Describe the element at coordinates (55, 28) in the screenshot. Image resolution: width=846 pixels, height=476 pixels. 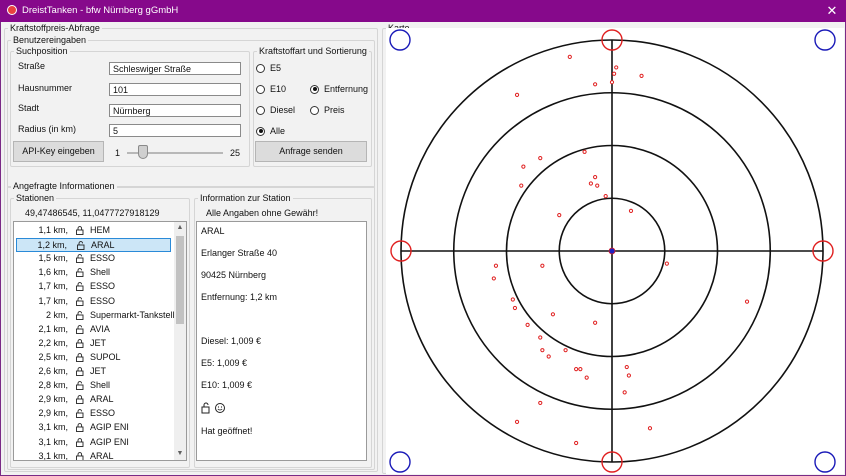
I see `main-group-legend: Kraftstoffpreis-Abfrage` at that location.